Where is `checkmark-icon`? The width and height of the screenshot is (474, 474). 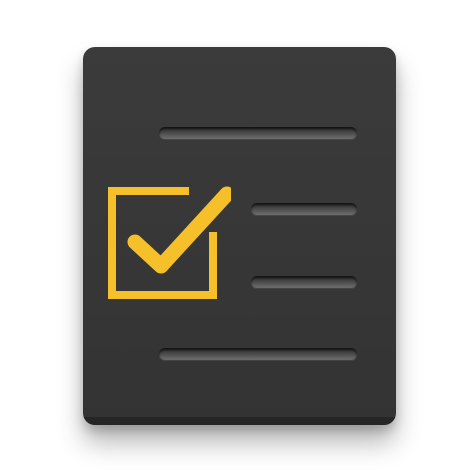
checkmark-icon is located at coordinates (169, 242).